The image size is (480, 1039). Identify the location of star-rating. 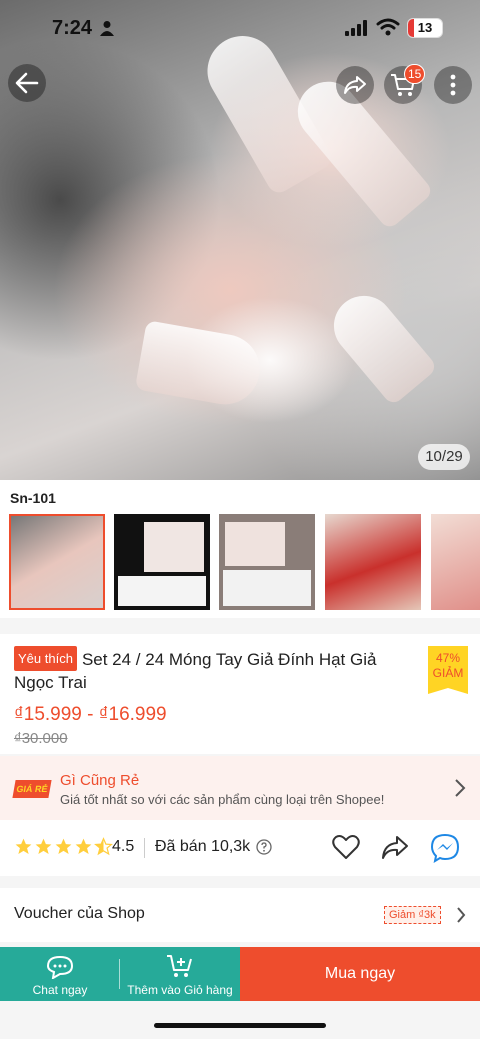
(63, 846).